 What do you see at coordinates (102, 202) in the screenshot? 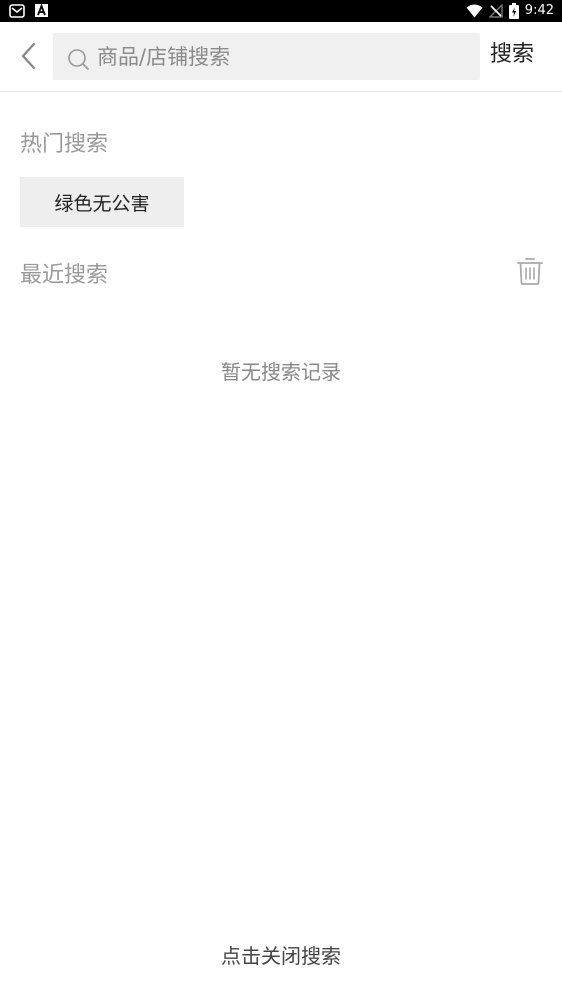
I see `hot-search-tag: 绿色无公害` at bounding box center [102, 202].